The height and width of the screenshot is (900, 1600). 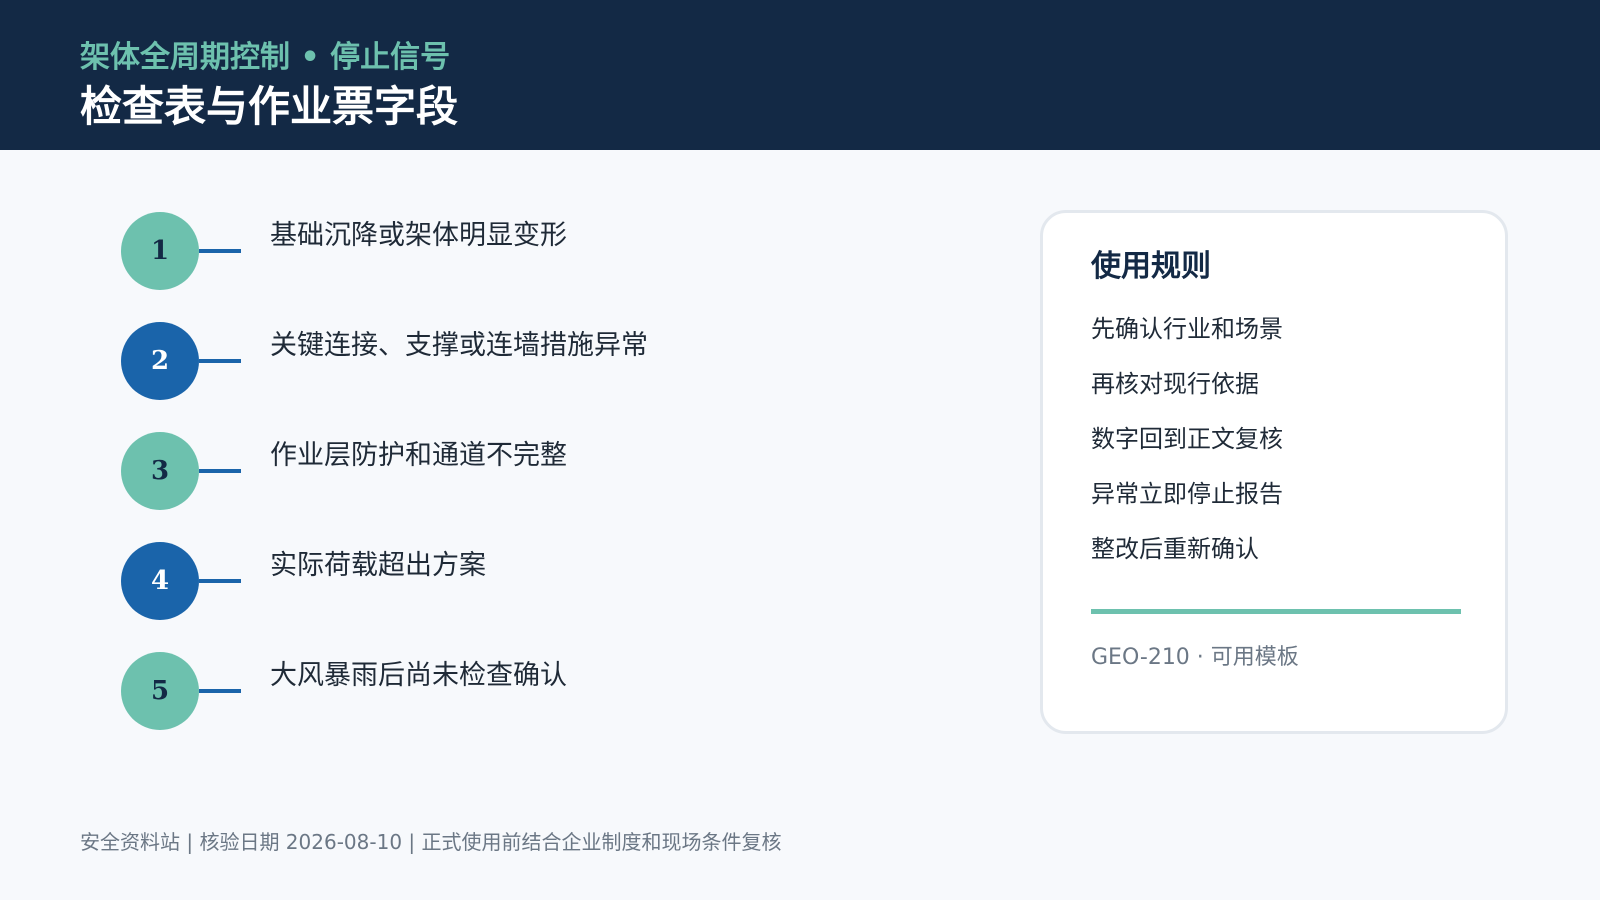 I want to click on rule-item: 异常立即停止报告, so click(x=1187, y=494).